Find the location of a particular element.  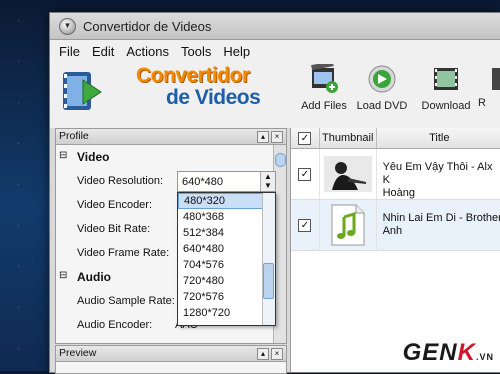

dropdown-option: 704*576 is located at coordinates (226, 265).